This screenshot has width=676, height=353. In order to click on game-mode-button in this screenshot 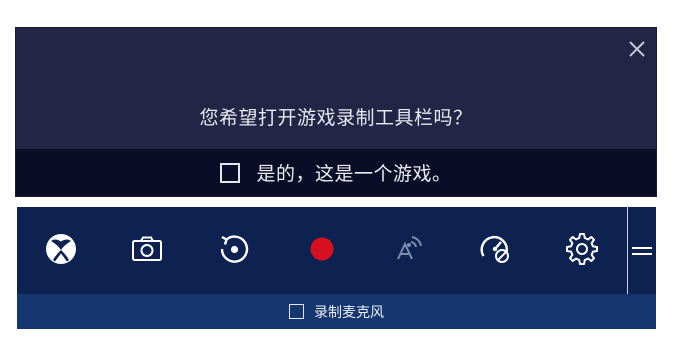, I will do `click(495, 249)`.